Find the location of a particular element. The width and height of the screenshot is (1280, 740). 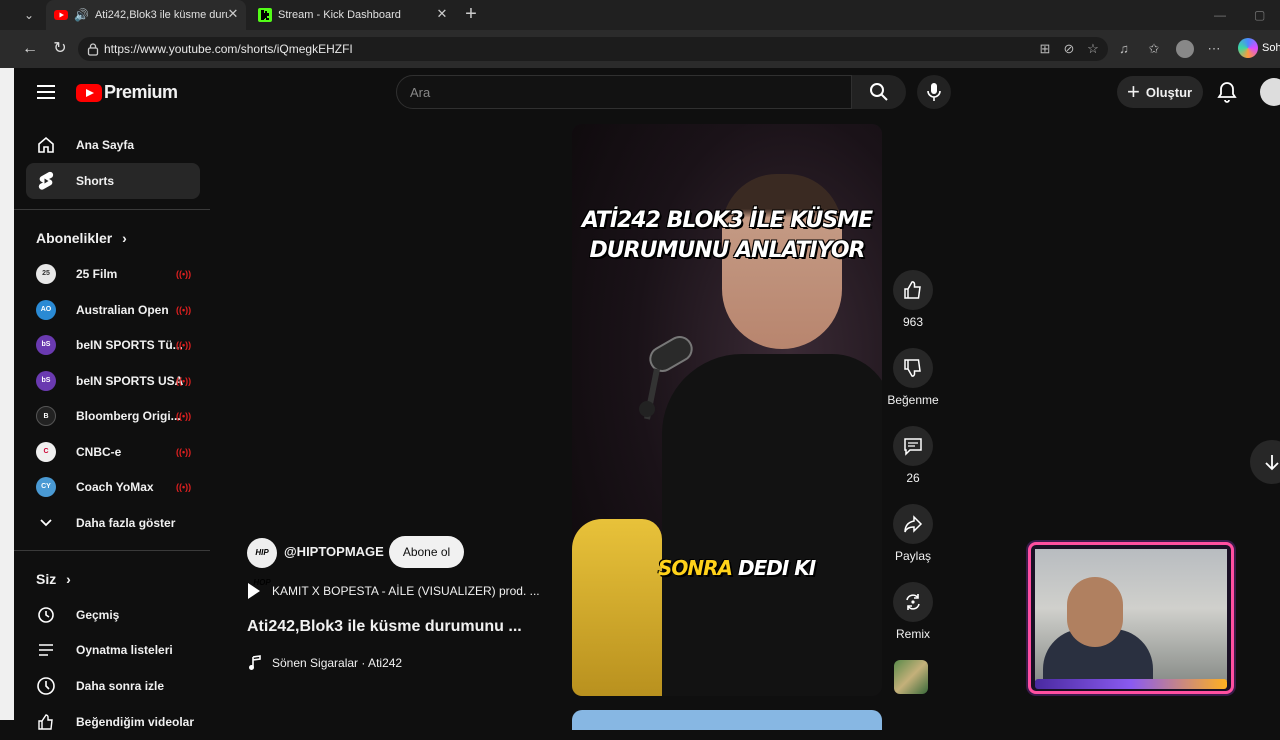

logo-text: Premium is located at coordinates (141, 92).